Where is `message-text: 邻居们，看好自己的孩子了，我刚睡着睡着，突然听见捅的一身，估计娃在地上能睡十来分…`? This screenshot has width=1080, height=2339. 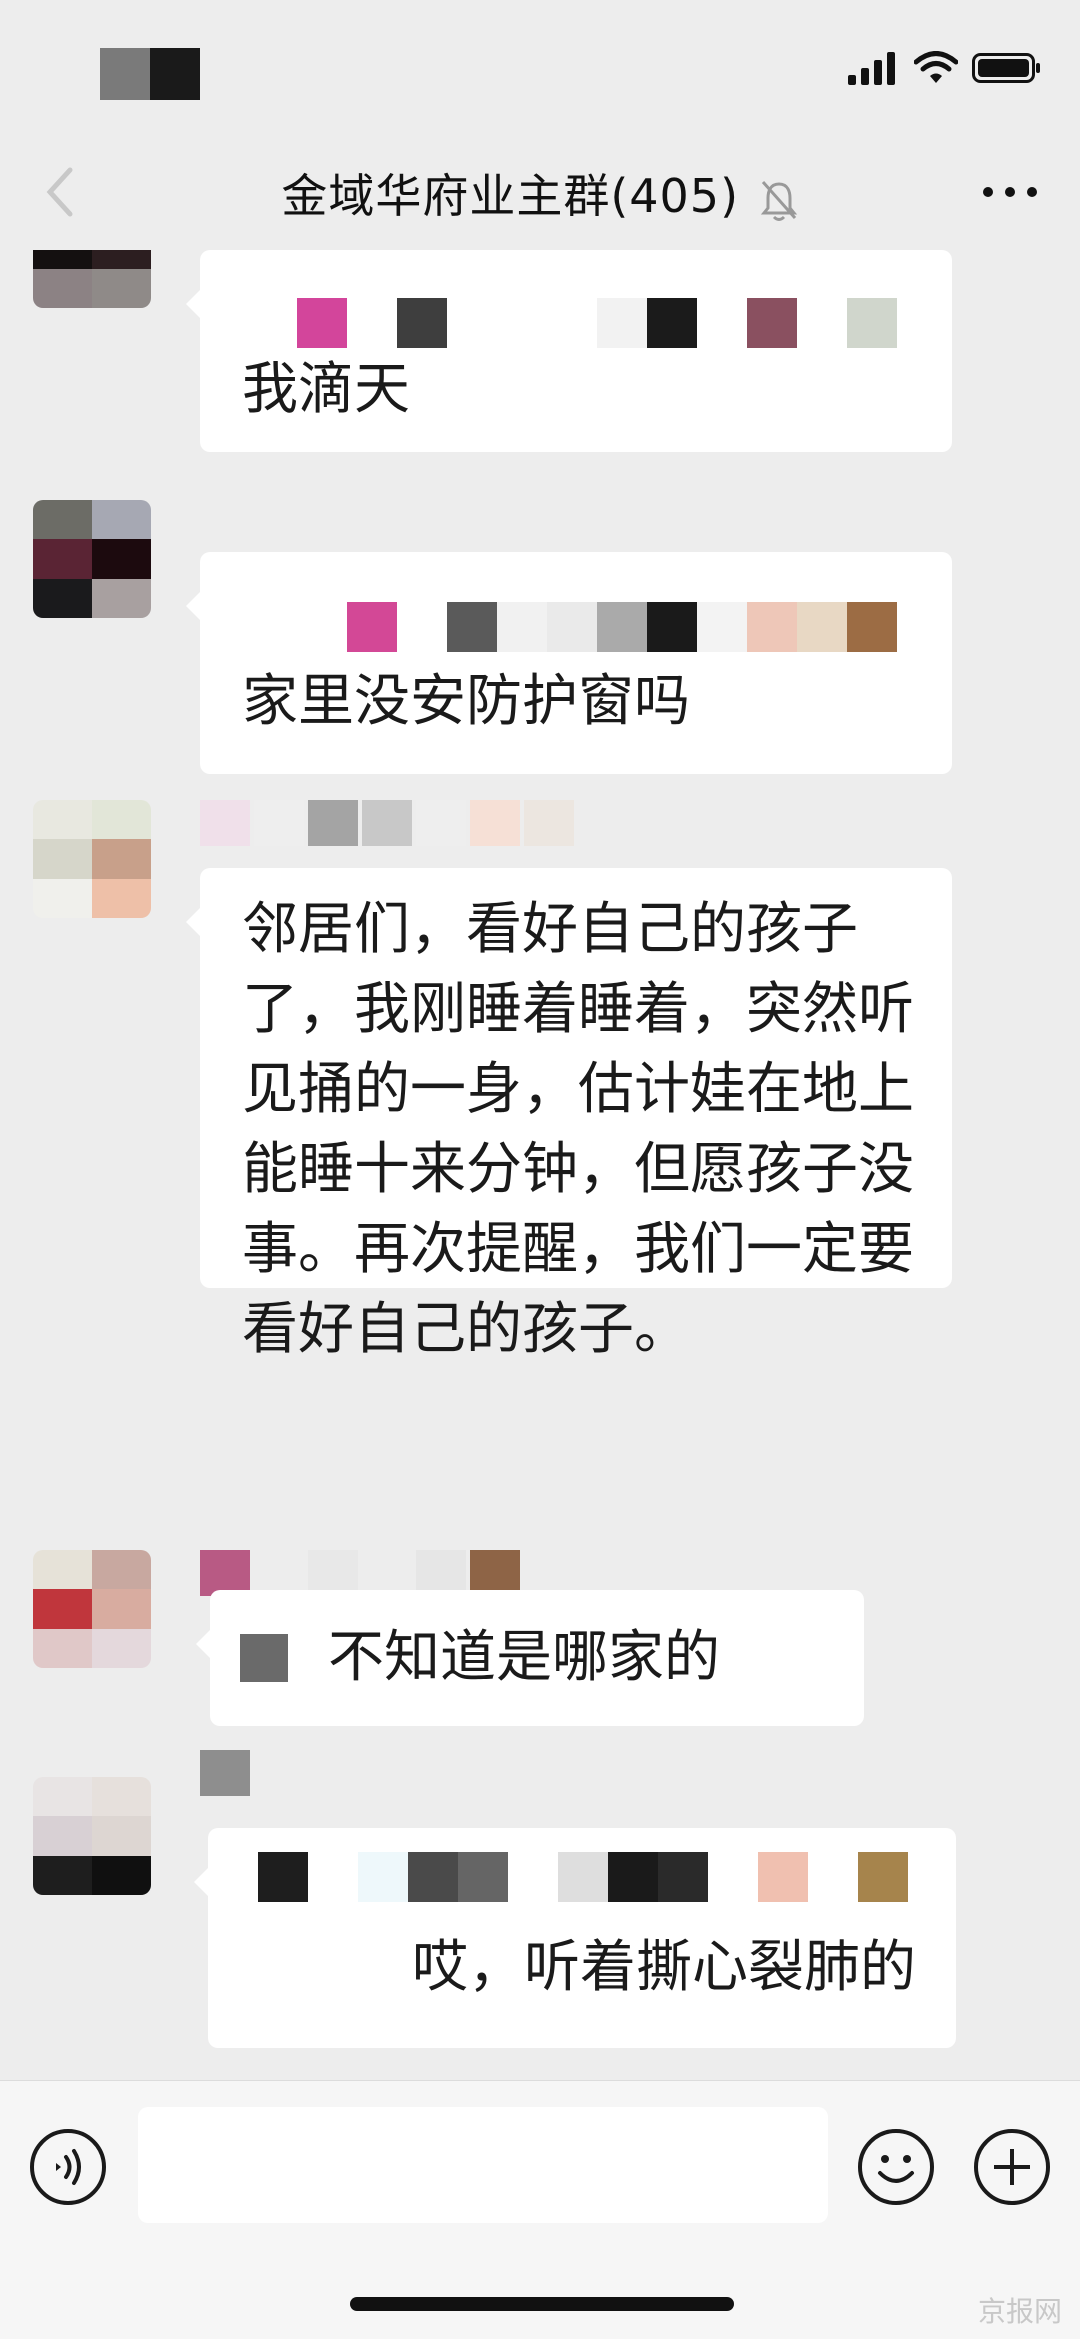
message-text: 邻居们，看好自己的孩子了，我刚睡着睡着，突然听见捅的一身，估计娃在地上能睡十来分… is located at coordinates (578, 1129).